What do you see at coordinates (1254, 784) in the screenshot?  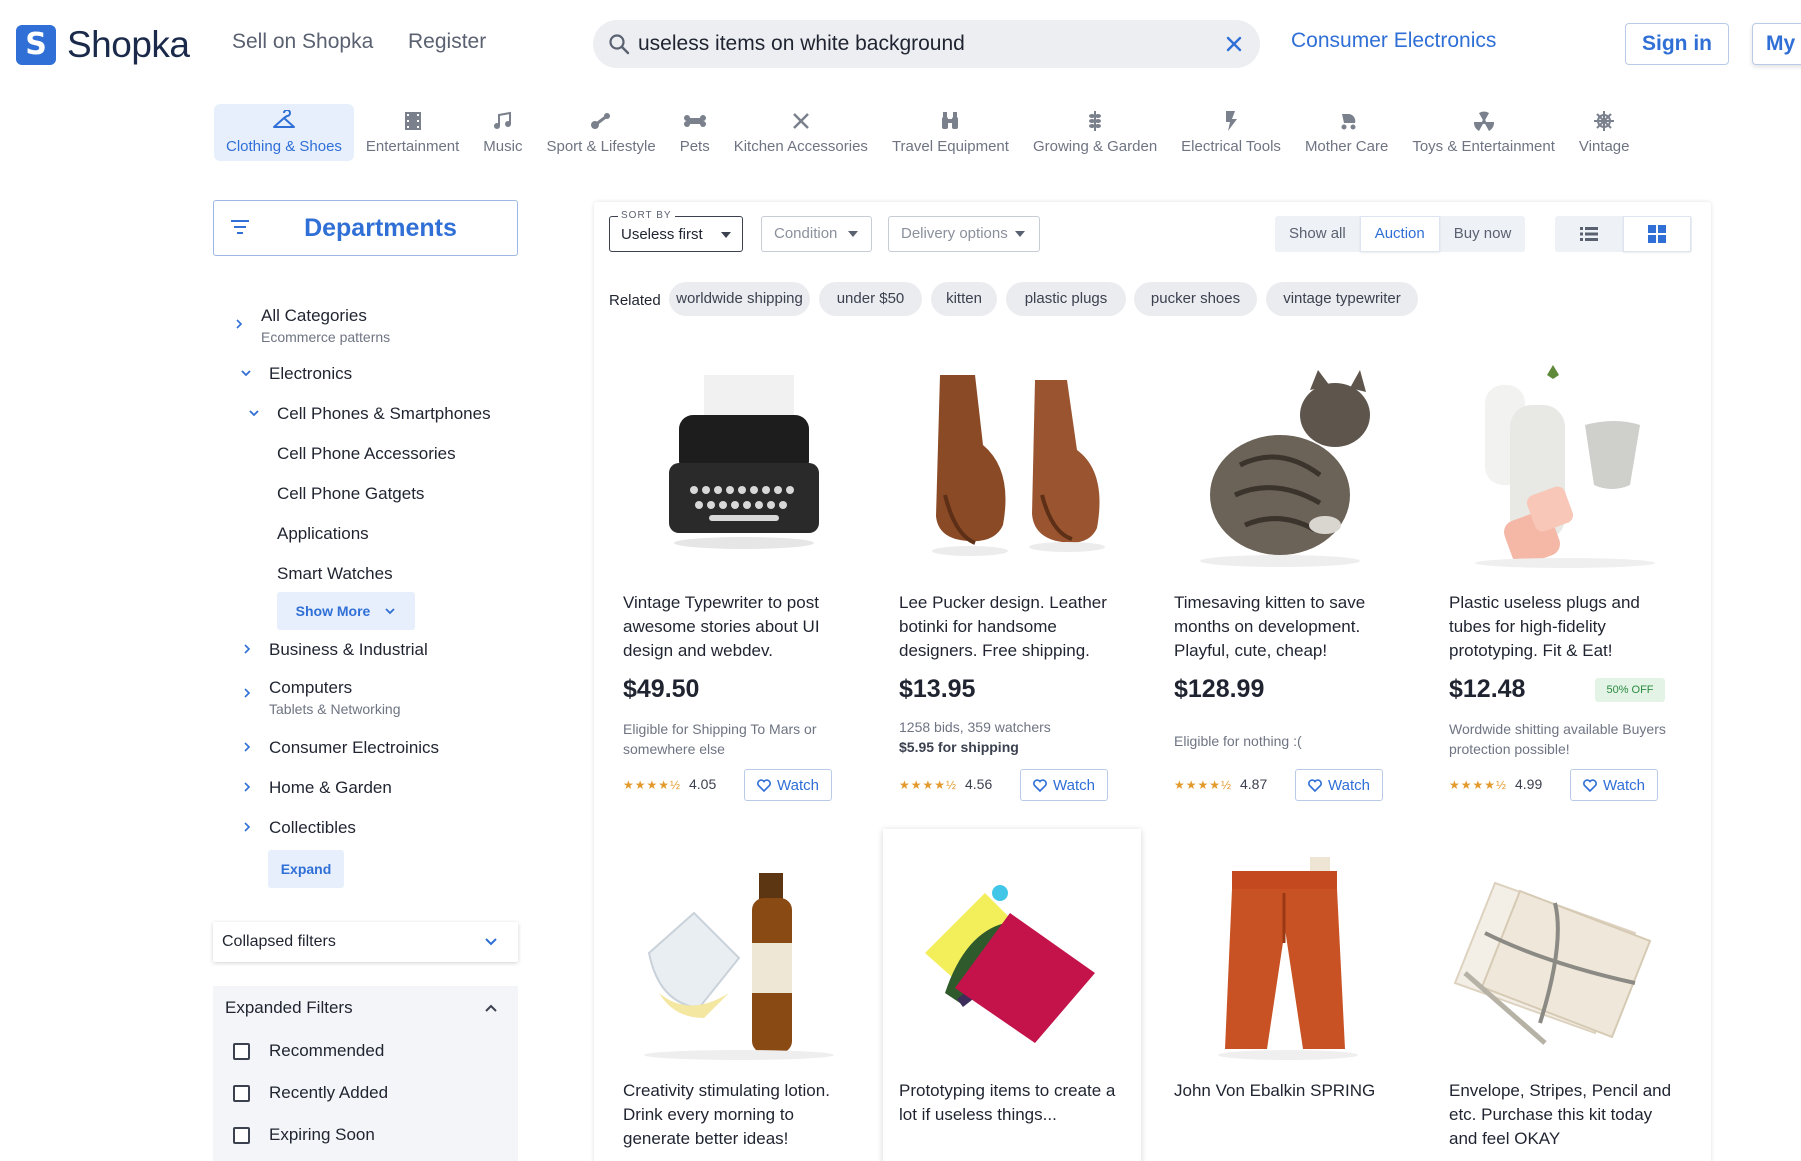 I see `rating-value: 4.87` at bounding box center [1254, 784].